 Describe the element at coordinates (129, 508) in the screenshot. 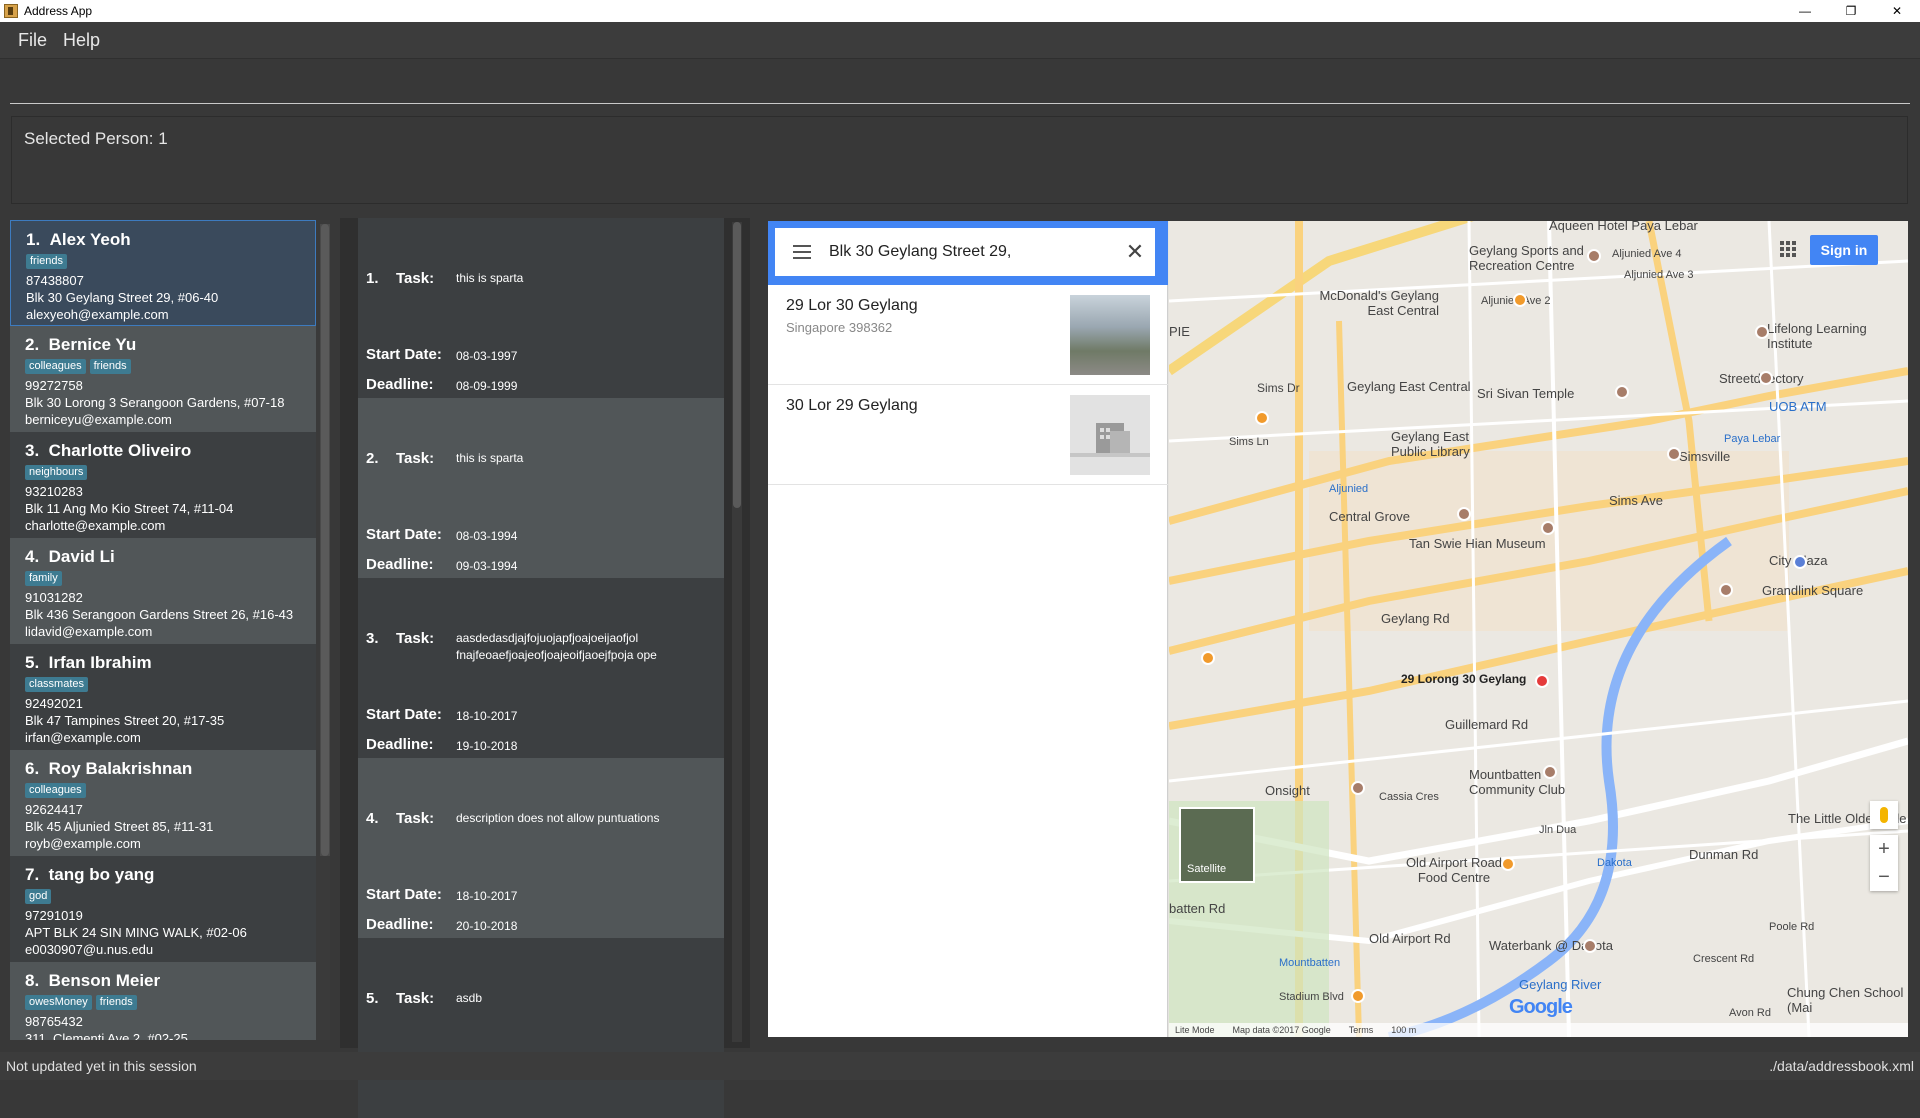

I see `person-address: Blk 11 Ang Mo Kio Street 74, #11-04` at that location.